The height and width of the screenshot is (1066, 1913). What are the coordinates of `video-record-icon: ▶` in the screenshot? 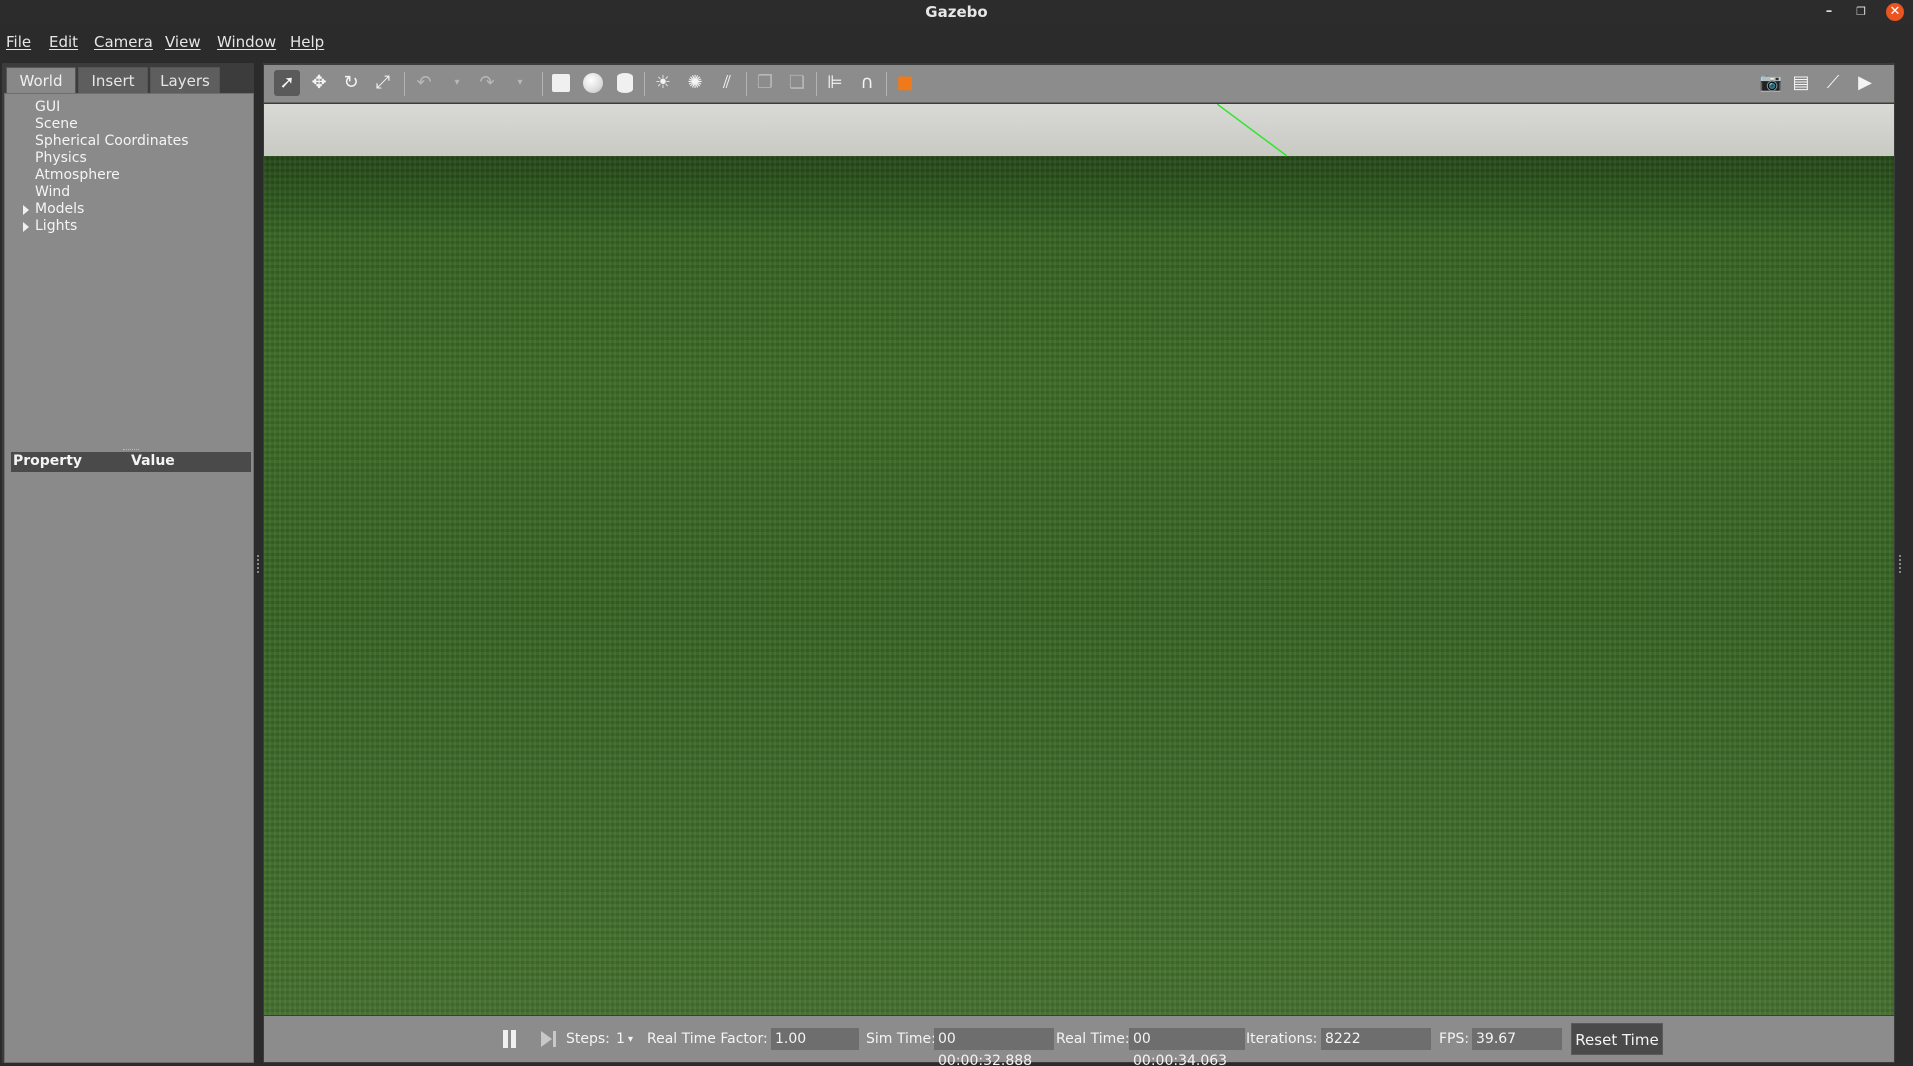 It's located at (1865, 83).